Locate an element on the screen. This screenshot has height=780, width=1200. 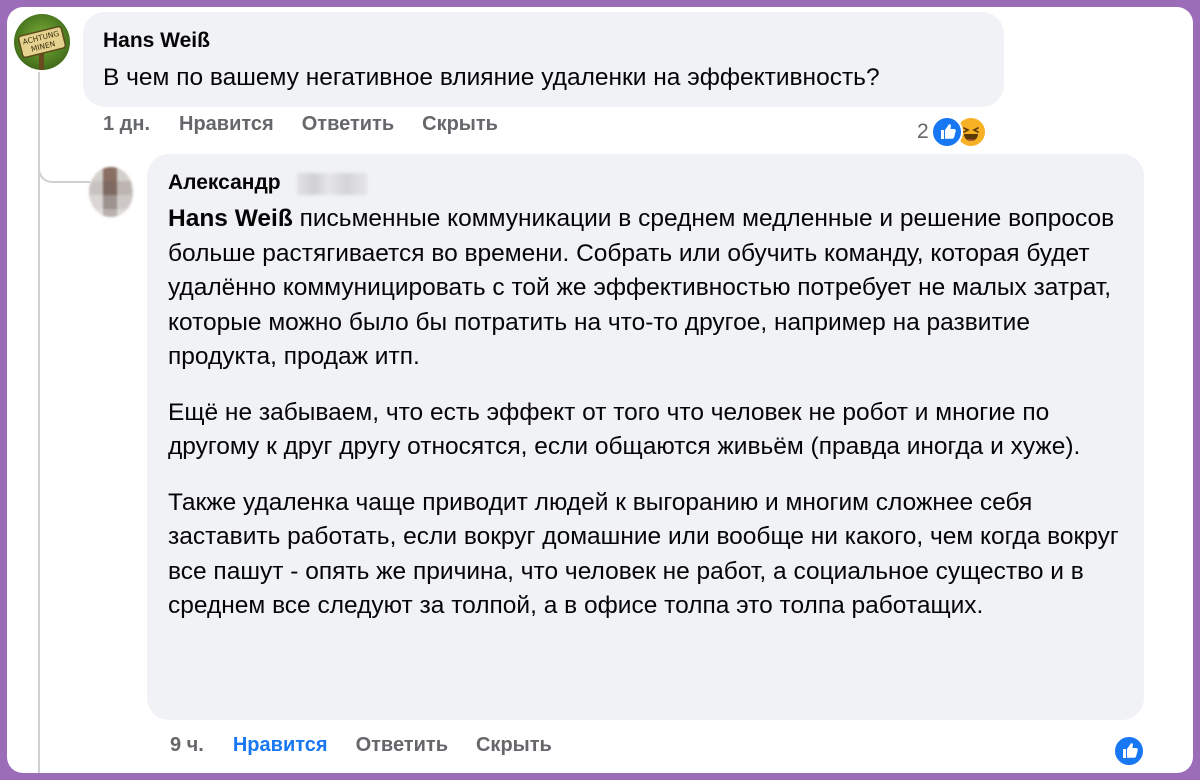
reactions-summary is located at coordinates (1129, 751).